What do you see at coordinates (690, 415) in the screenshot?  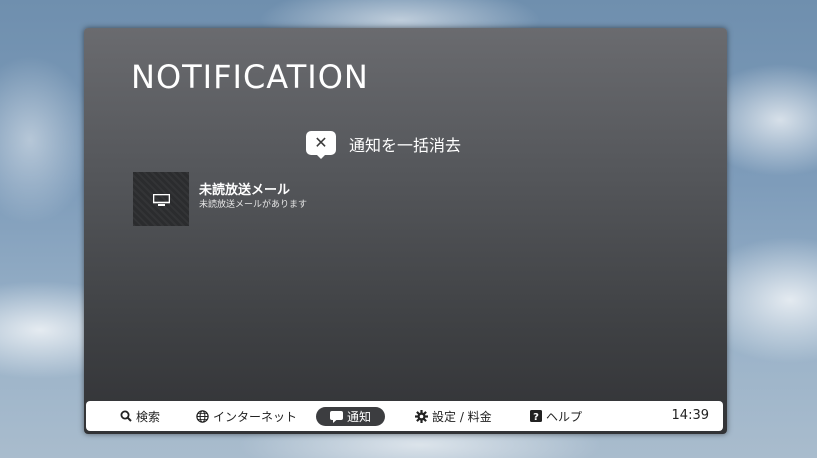 I see `clock: 14:39` at bounding box center [690, 415].